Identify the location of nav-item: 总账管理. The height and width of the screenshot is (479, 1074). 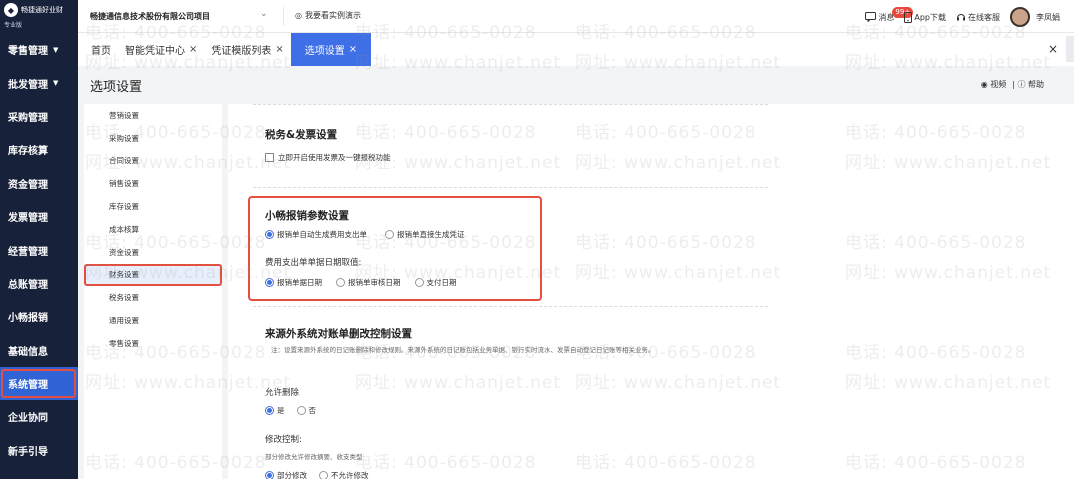
(39, 283).